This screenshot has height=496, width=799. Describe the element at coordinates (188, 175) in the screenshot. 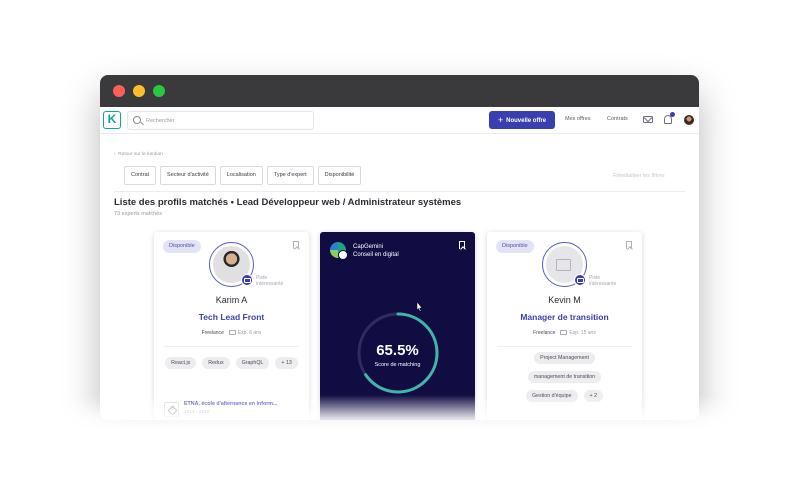

I see `filter-sector: Secteur d'activité` at that location.